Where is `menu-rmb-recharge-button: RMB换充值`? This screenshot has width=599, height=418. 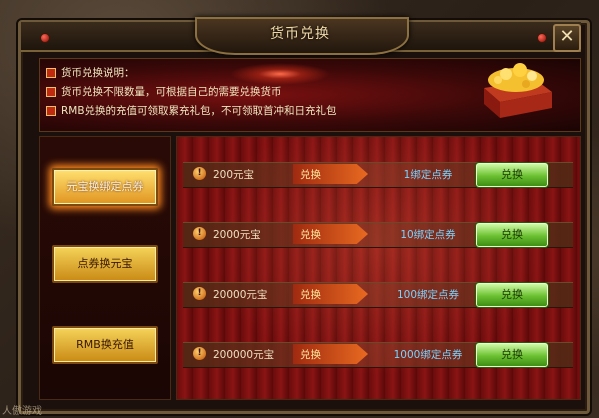
menu-rmb-recharge-button: RMB换充值 is located at coordinates (105, 345).